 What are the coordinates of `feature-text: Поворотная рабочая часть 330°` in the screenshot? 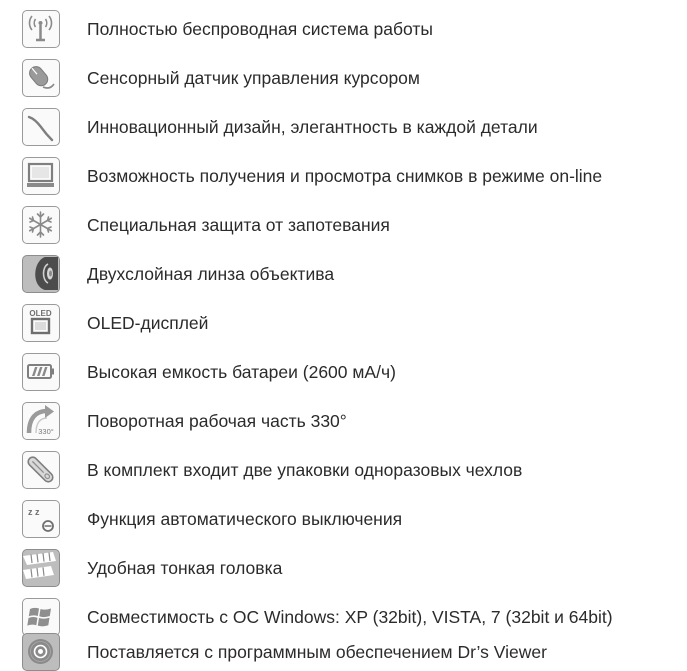 It's located at (217, 421).